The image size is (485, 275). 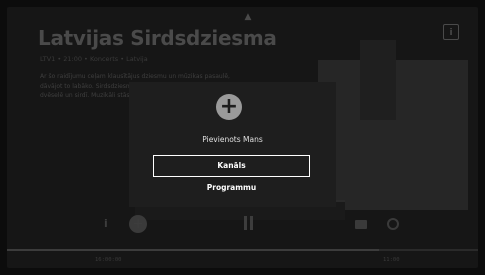 I want to click on chat-icon, so click(x=361, y=224).